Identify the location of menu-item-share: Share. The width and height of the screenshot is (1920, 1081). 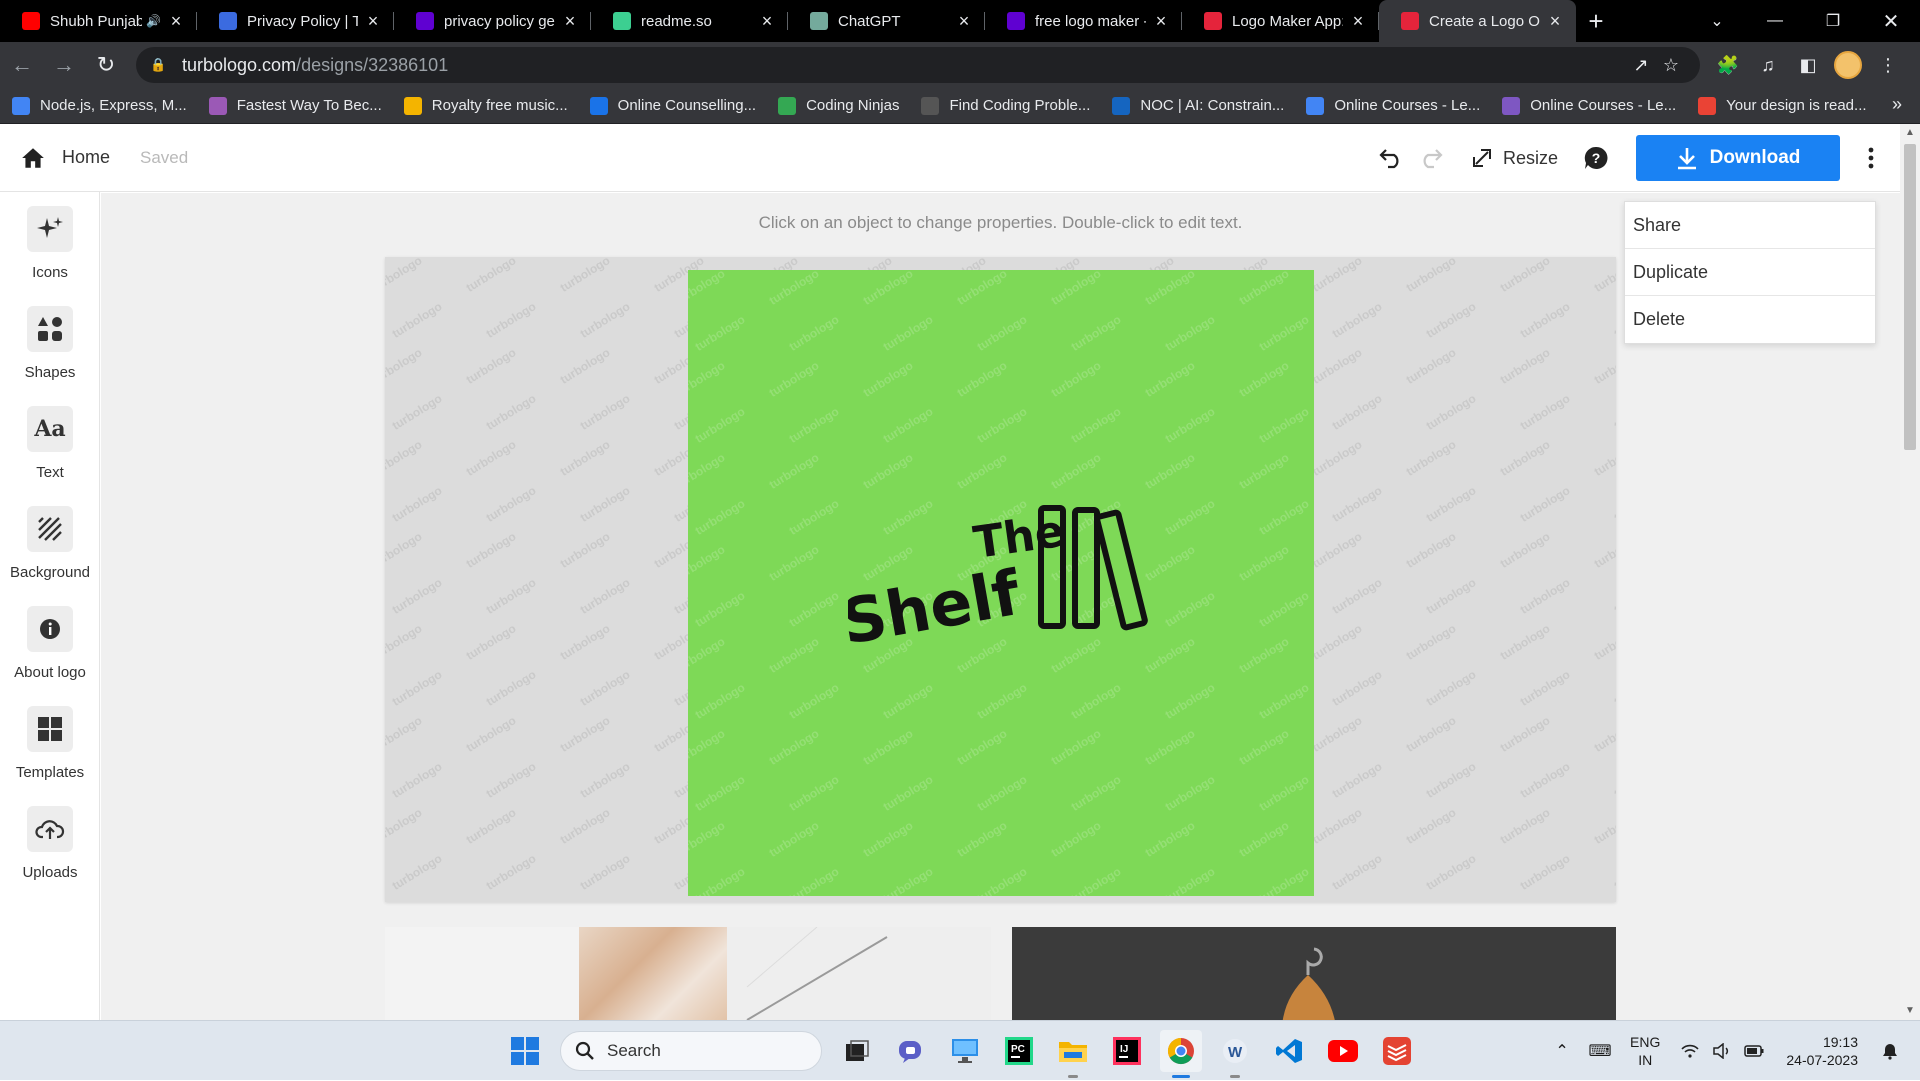
(1750, 225).